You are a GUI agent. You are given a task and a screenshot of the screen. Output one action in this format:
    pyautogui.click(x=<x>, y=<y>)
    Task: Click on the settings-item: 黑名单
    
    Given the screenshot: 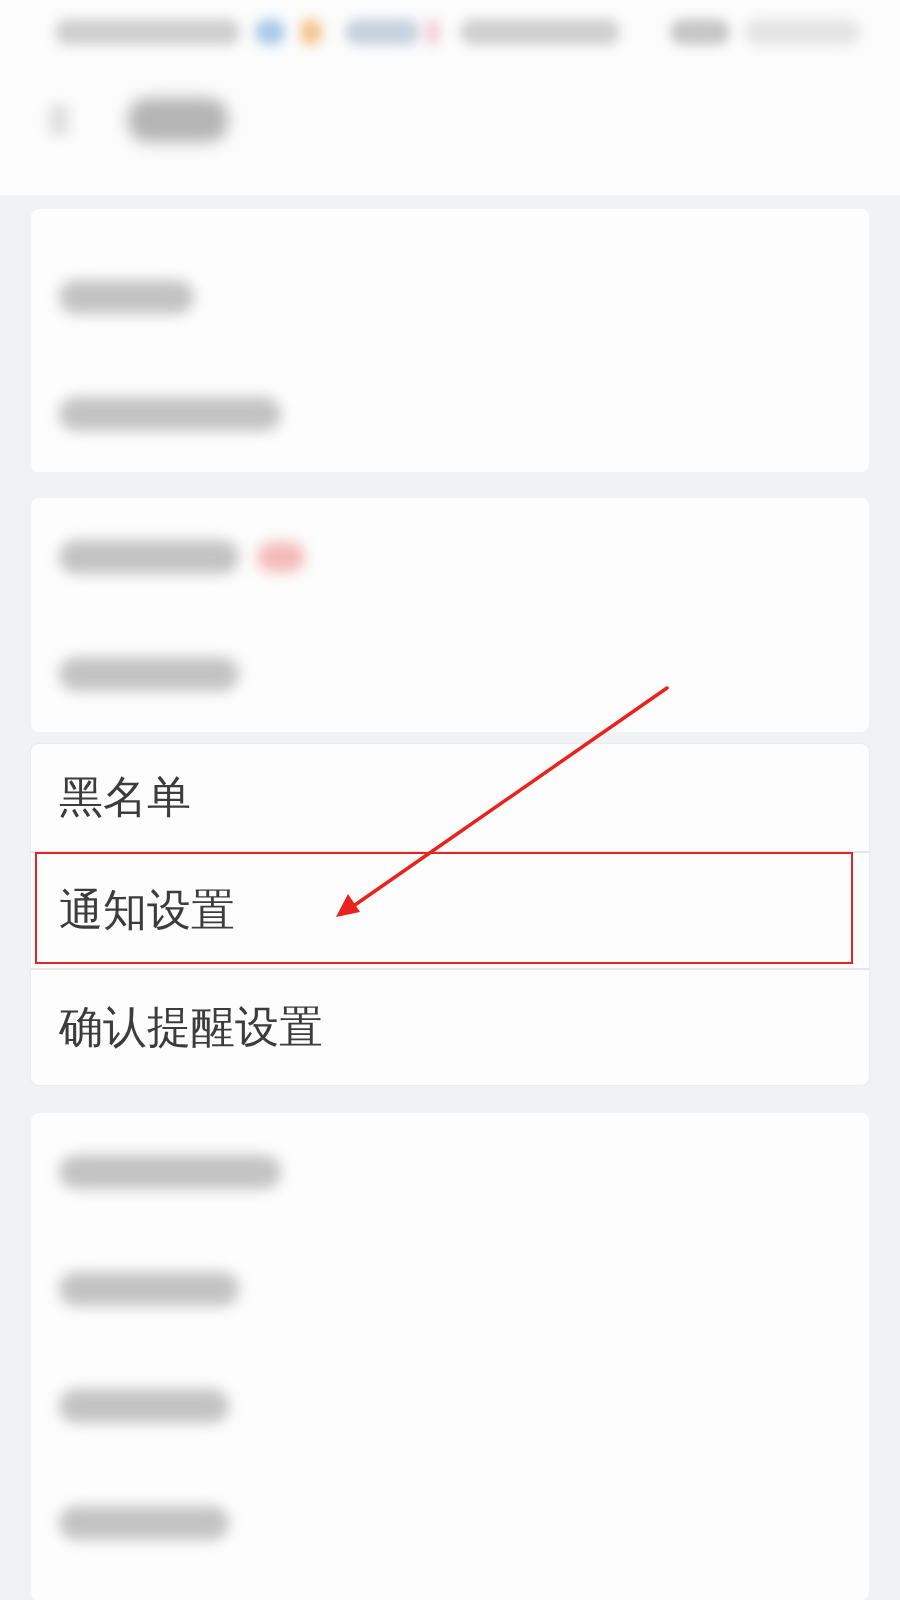 What is the action you would take?
    pyautogui.click(x=450, y=797)
    